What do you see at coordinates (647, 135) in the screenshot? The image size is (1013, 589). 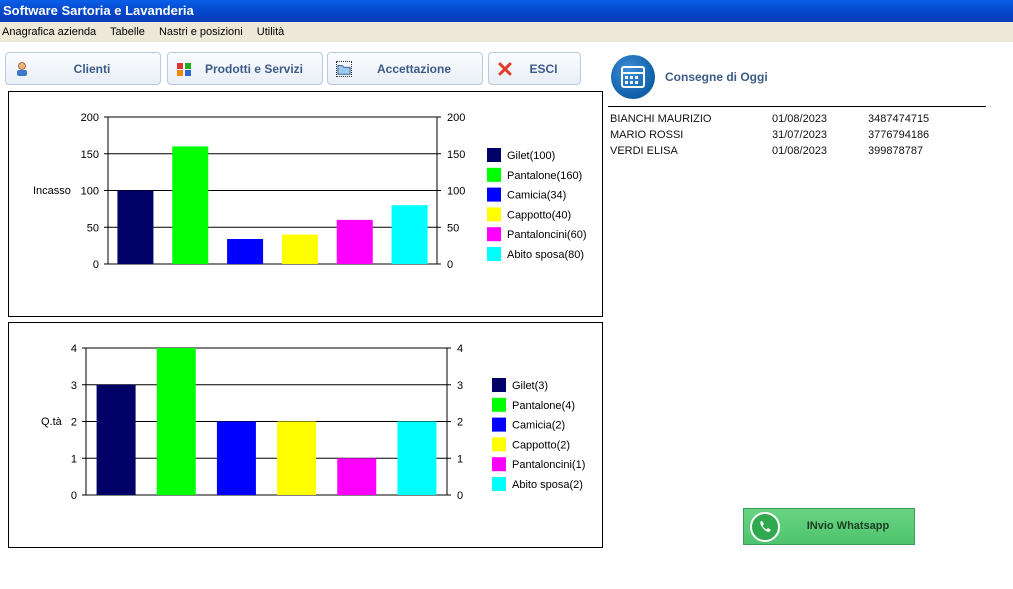 I see `delivery-name: MARIO ROSSI` at bounding box center [647, 135].